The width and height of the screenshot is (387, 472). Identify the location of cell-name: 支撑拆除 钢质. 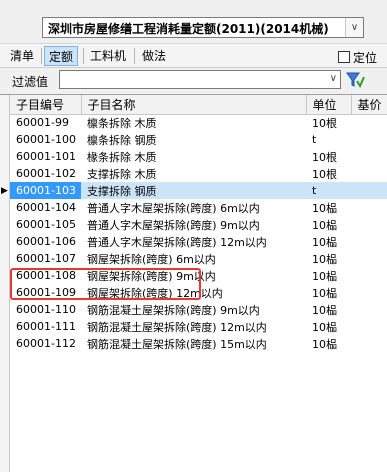
(193, 190).